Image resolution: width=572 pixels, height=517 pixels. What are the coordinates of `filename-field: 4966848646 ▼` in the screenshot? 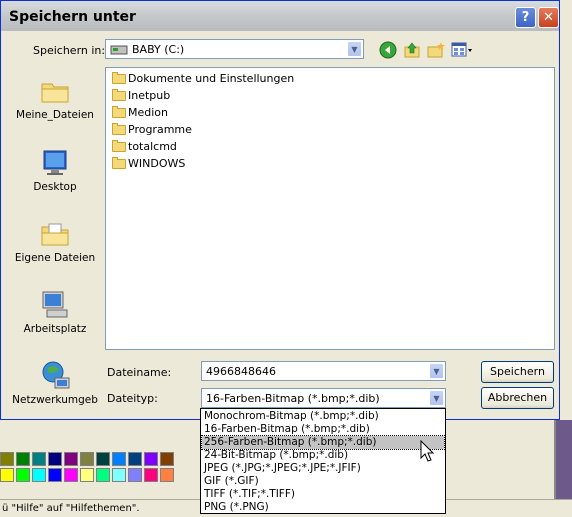 It's located at (323, 371).